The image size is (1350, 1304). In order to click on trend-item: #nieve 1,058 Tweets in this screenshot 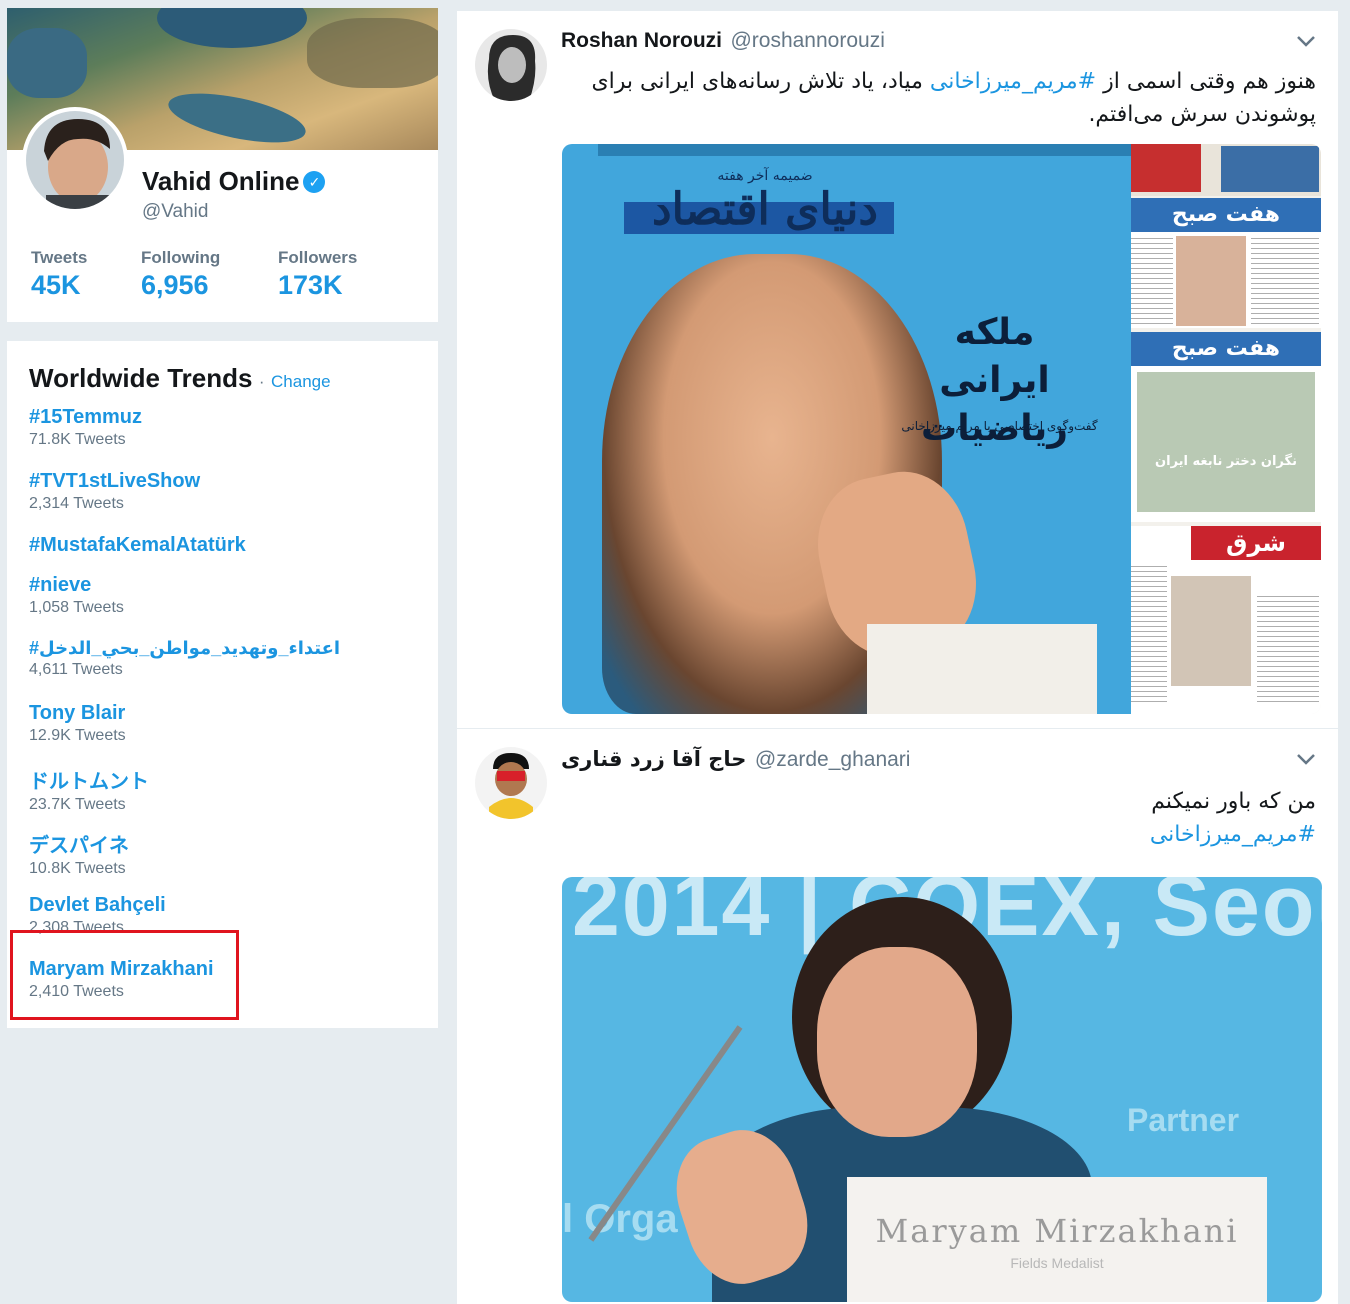, I will do `click(76, 595)`.